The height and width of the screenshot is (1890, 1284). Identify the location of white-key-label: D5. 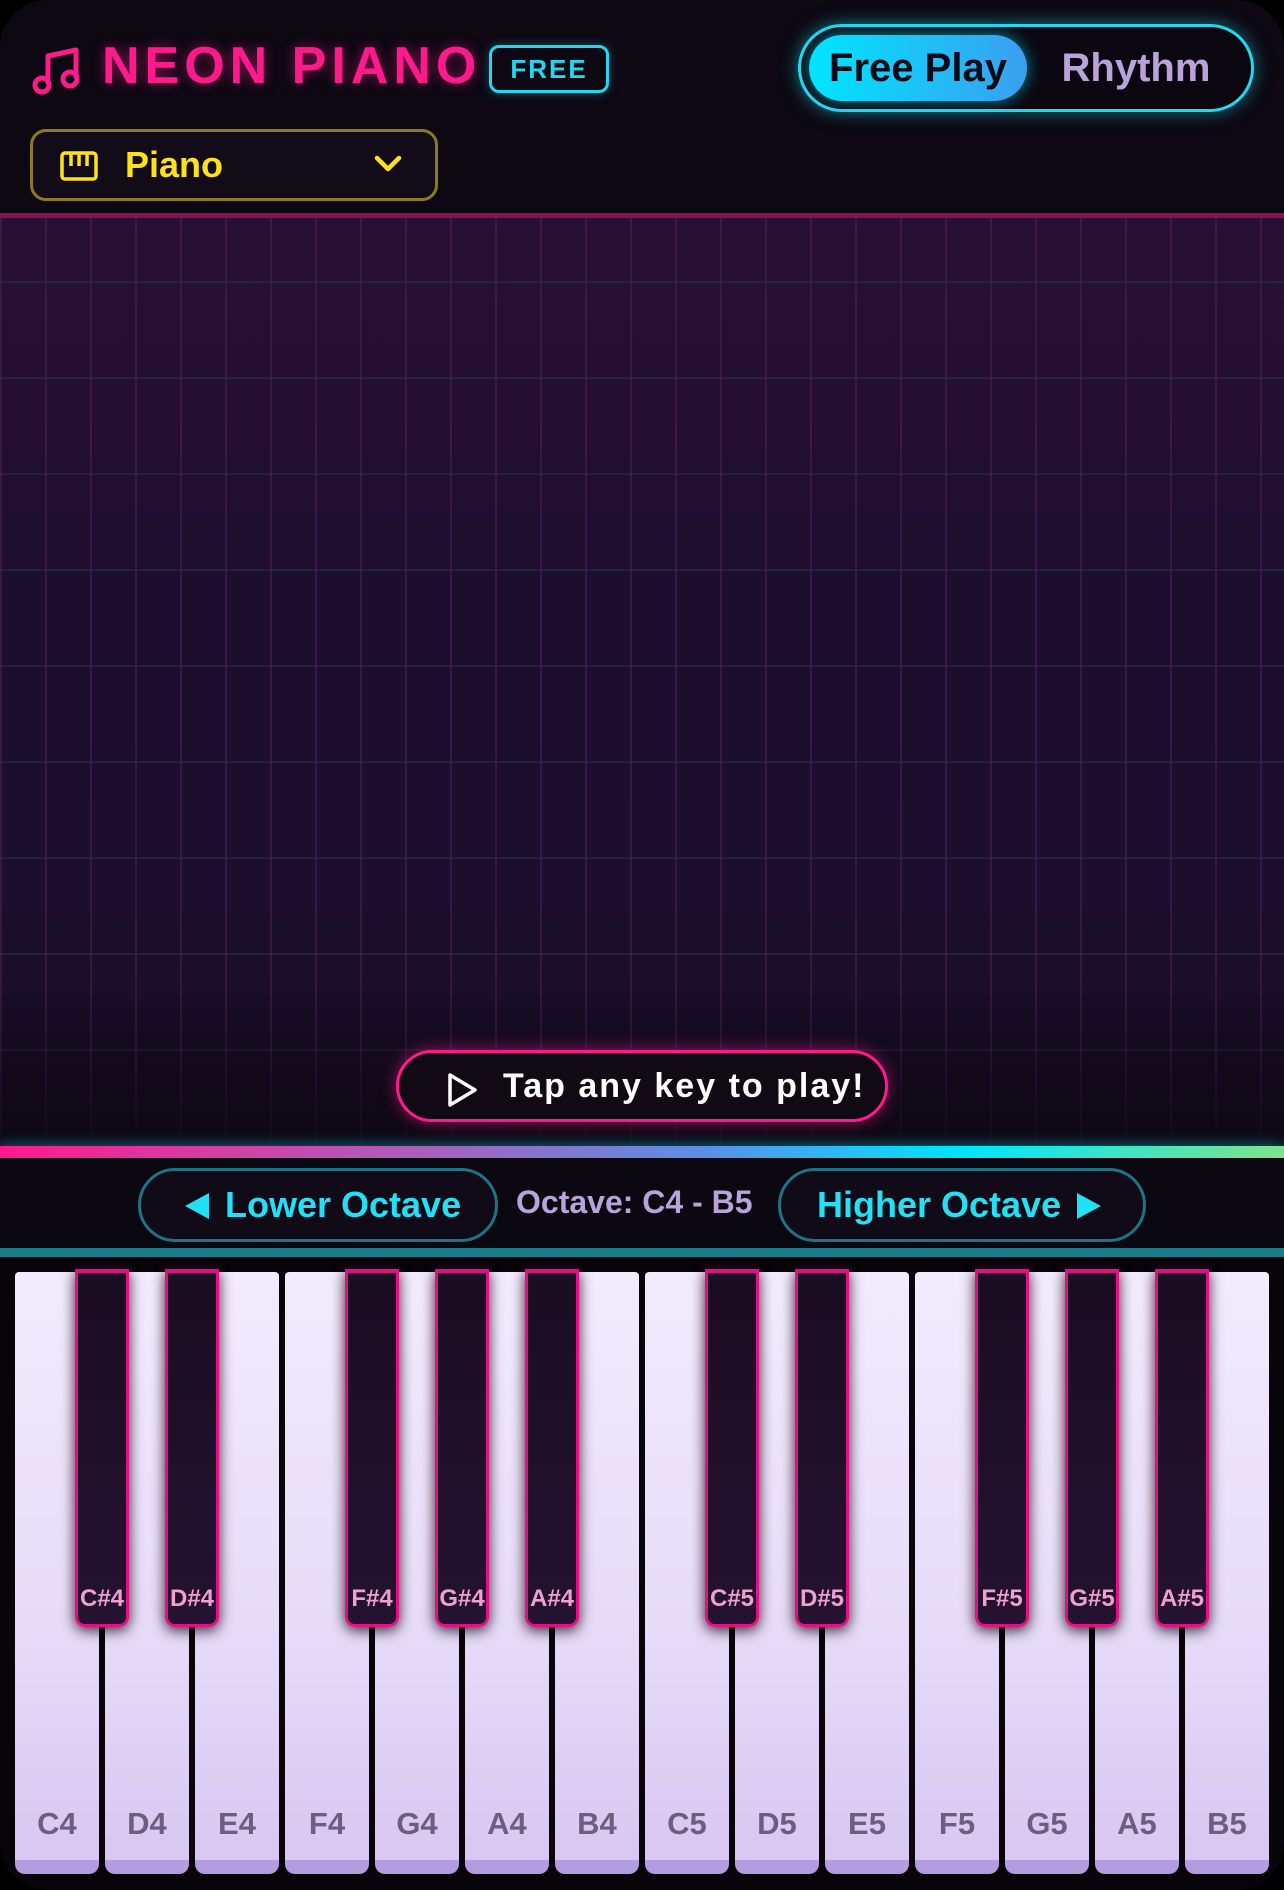
(777, 1823).